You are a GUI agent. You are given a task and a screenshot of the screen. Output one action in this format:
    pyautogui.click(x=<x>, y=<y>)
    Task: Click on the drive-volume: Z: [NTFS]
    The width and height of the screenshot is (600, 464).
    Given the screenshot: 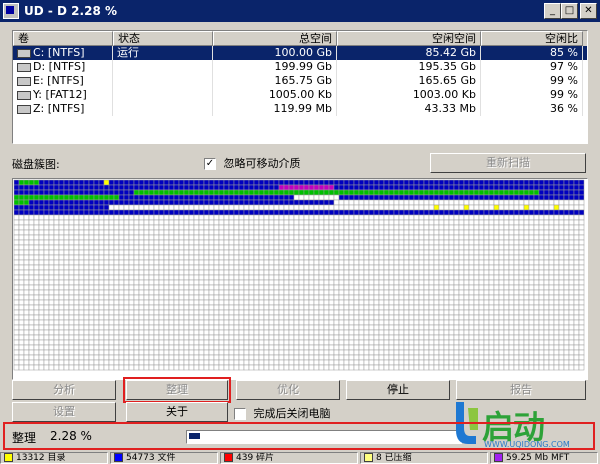 What is the action you would take?
    pyautogui.click(x=63, y=109)
    